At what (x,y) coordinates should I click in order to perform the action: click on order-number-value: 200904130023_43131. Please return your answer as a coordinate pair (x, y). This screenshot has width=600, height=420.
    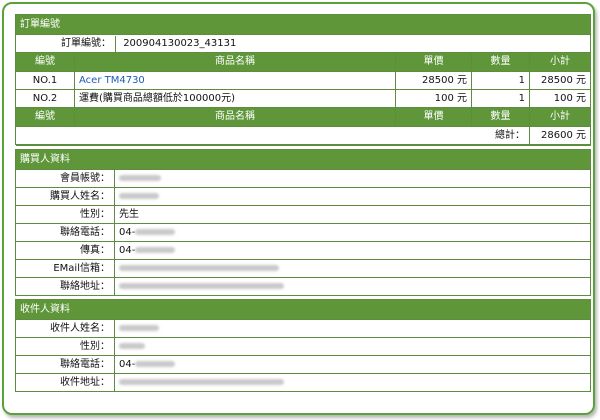
    Looking at the image, I should click on (180, 43).